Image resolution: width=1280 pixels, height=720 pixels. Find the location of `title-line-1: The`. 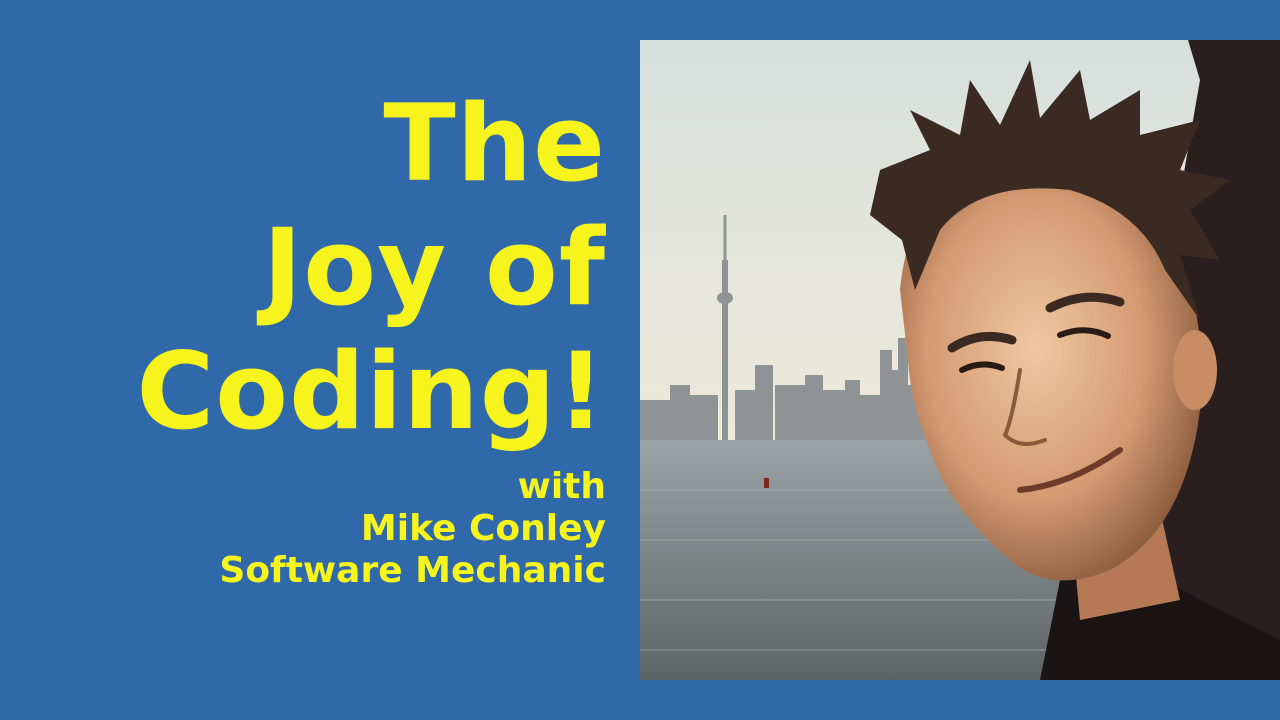

title-line-1: The is located at coordinates (494, 143).